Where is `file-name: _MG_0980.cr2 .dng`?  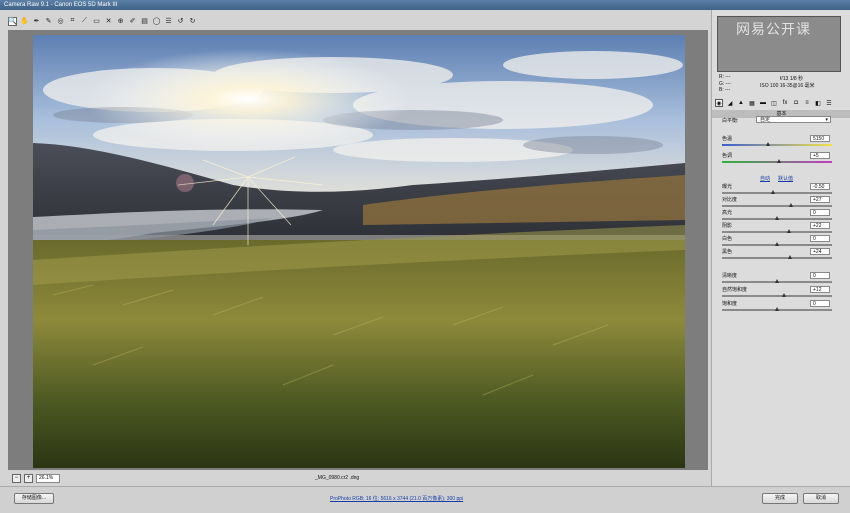
file-name: _MG_0980.cr2 .dng is located at coordinates (337, 478).